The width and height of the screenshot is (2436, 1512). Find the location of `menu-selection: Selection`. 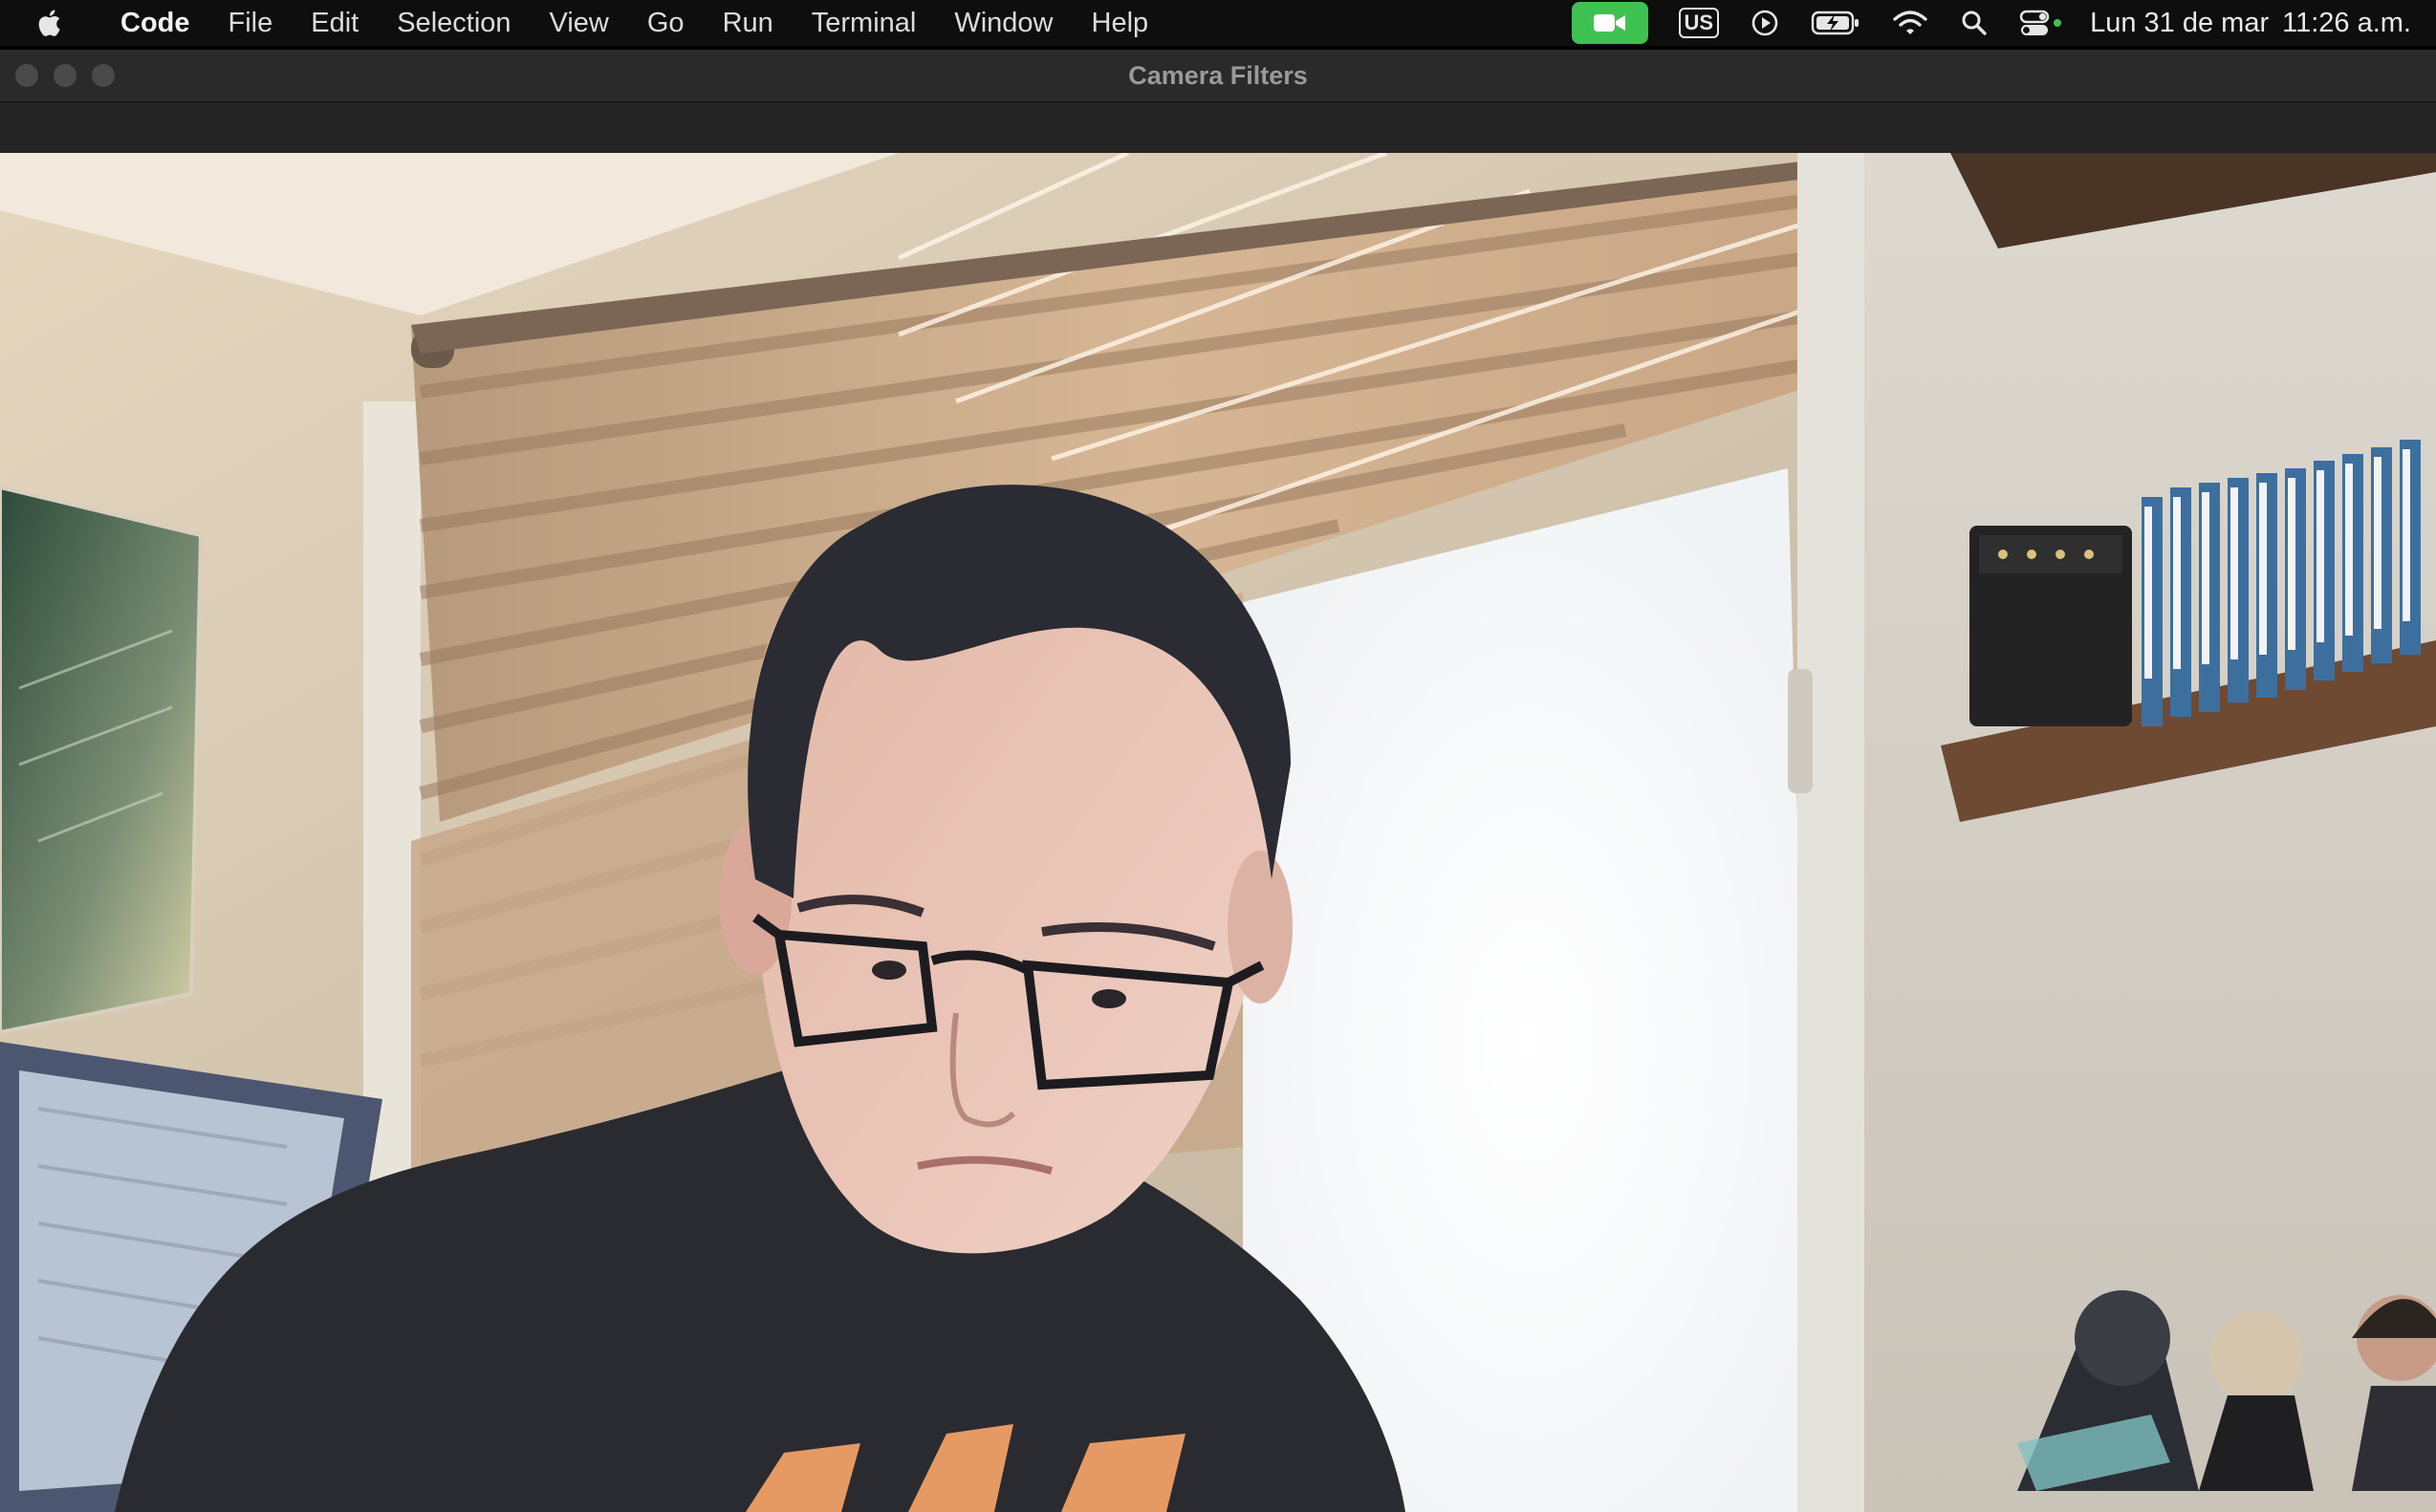

menu-selection: Selection is located at coordinates (454, 23).